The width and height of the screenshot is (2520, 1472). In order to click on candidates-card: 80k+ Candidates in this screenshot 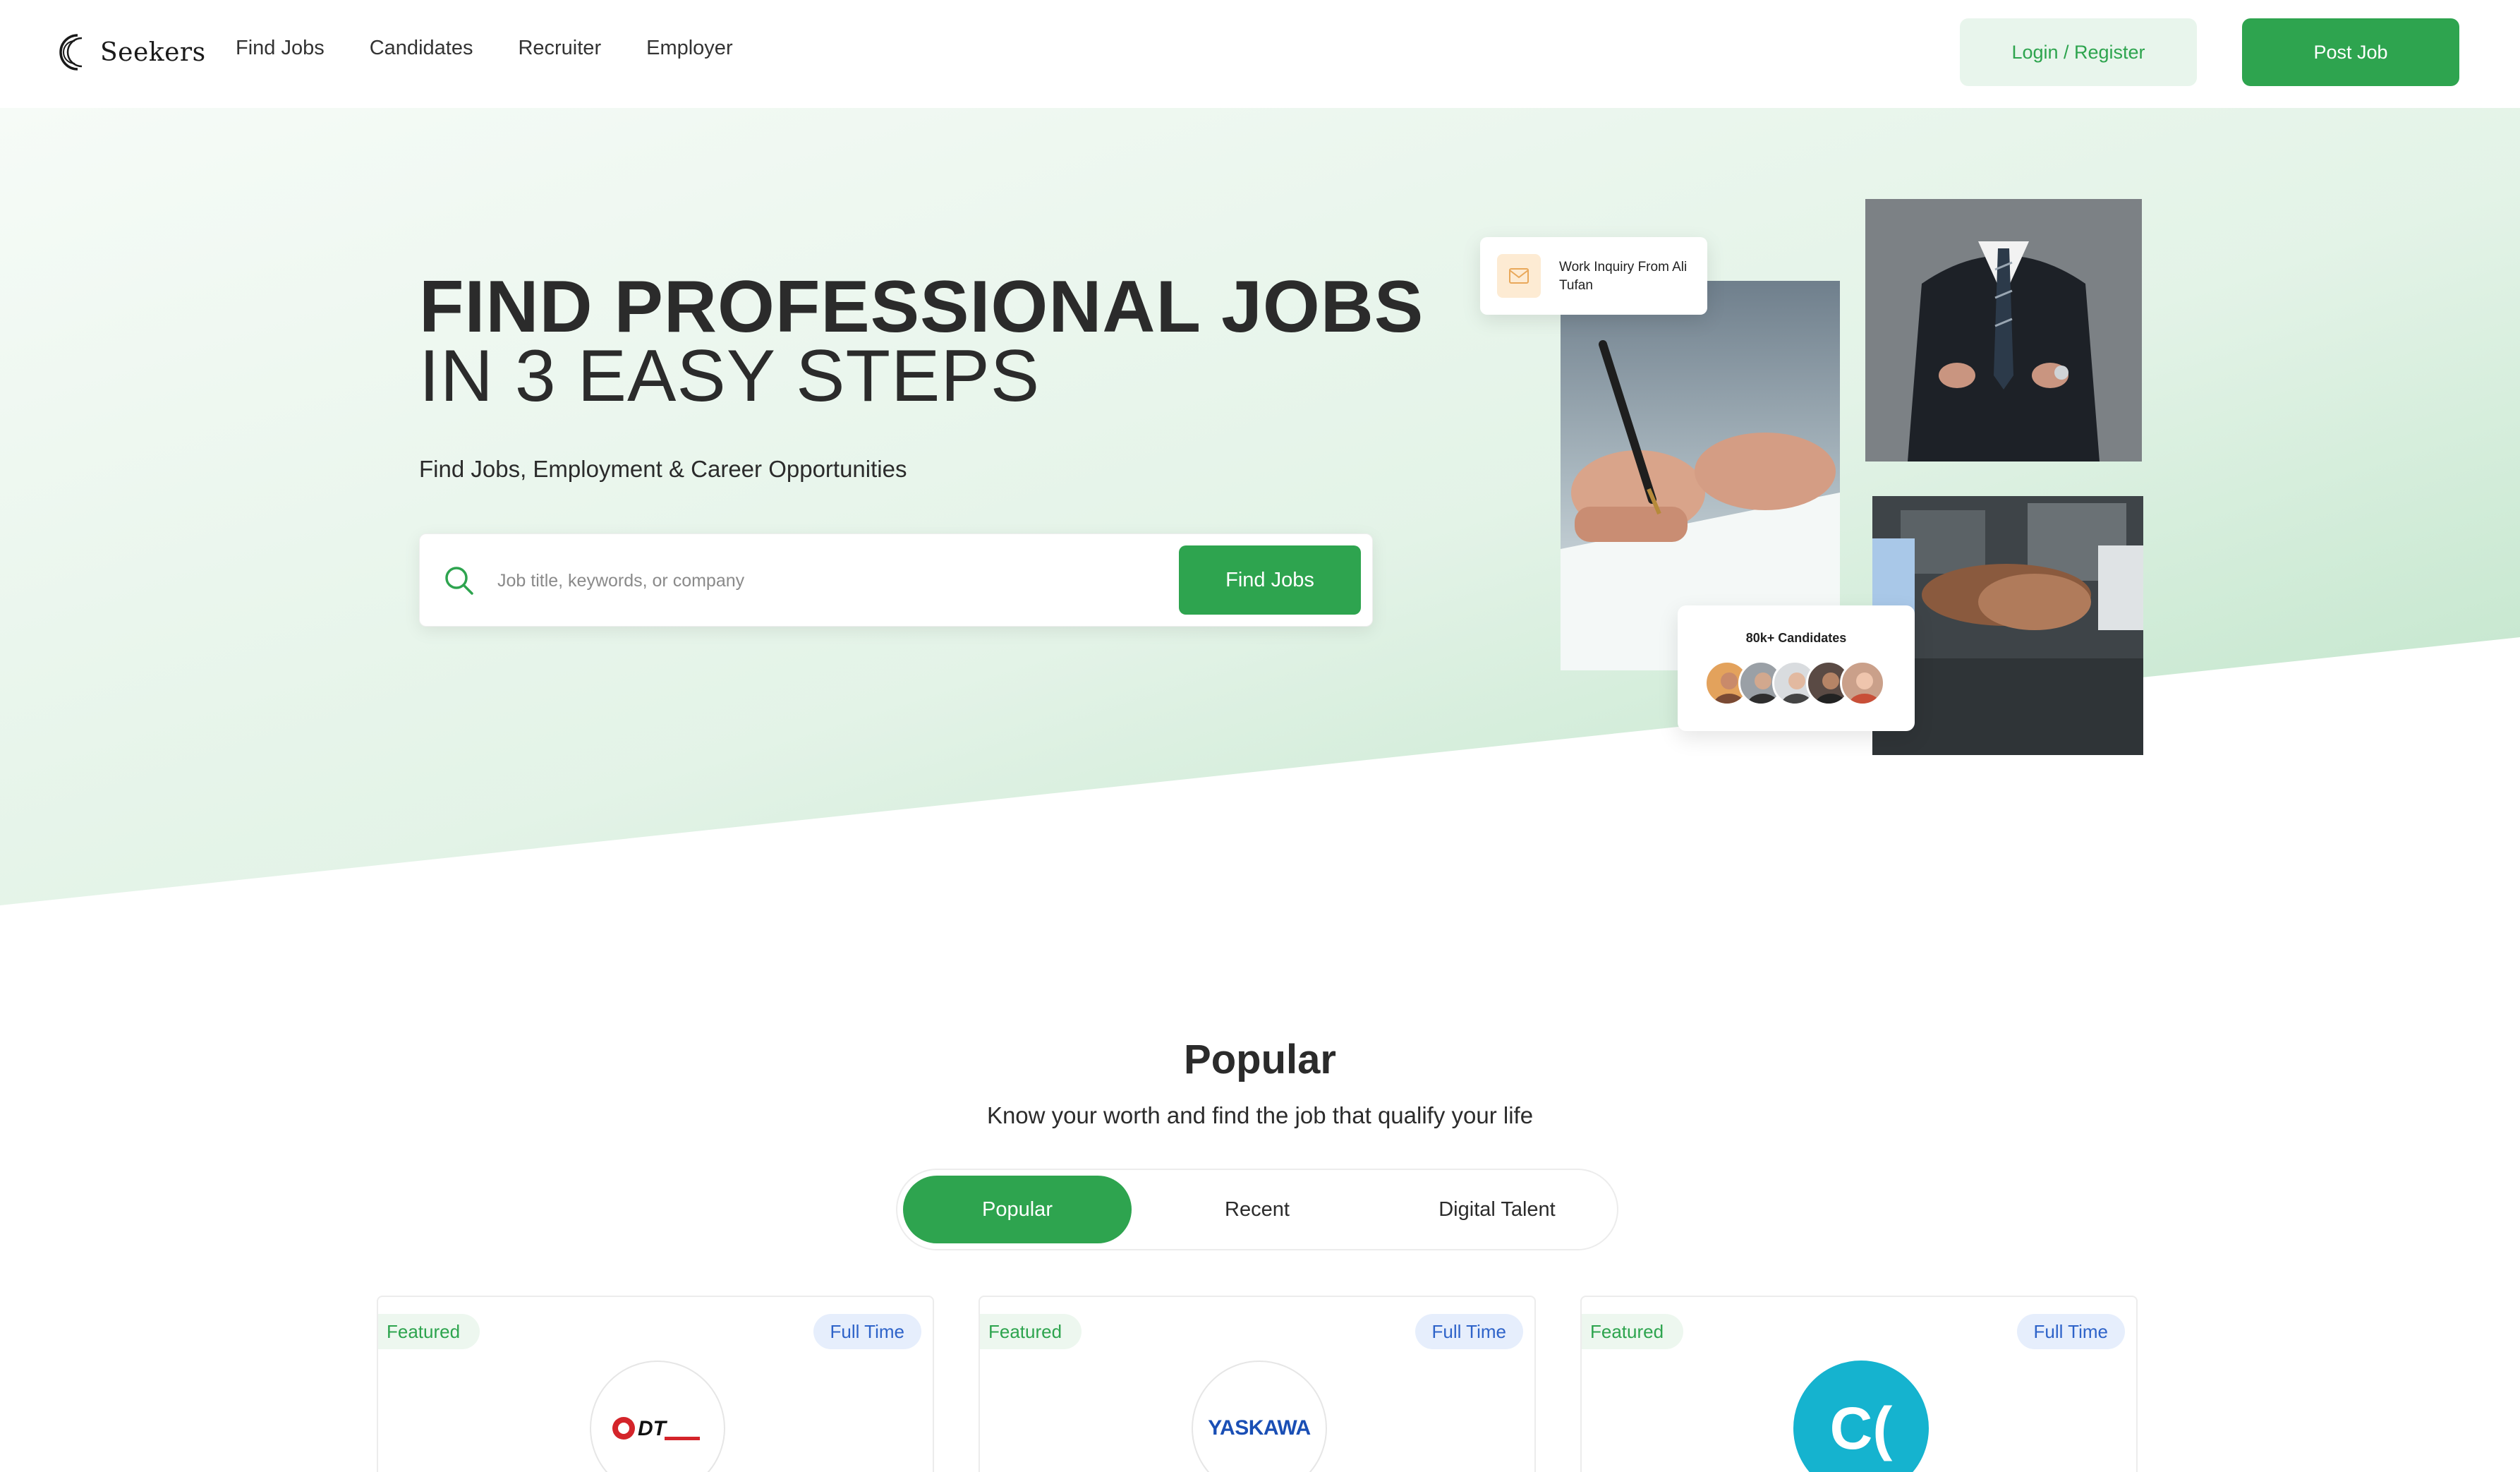, I will do `click(1797, 668)`.